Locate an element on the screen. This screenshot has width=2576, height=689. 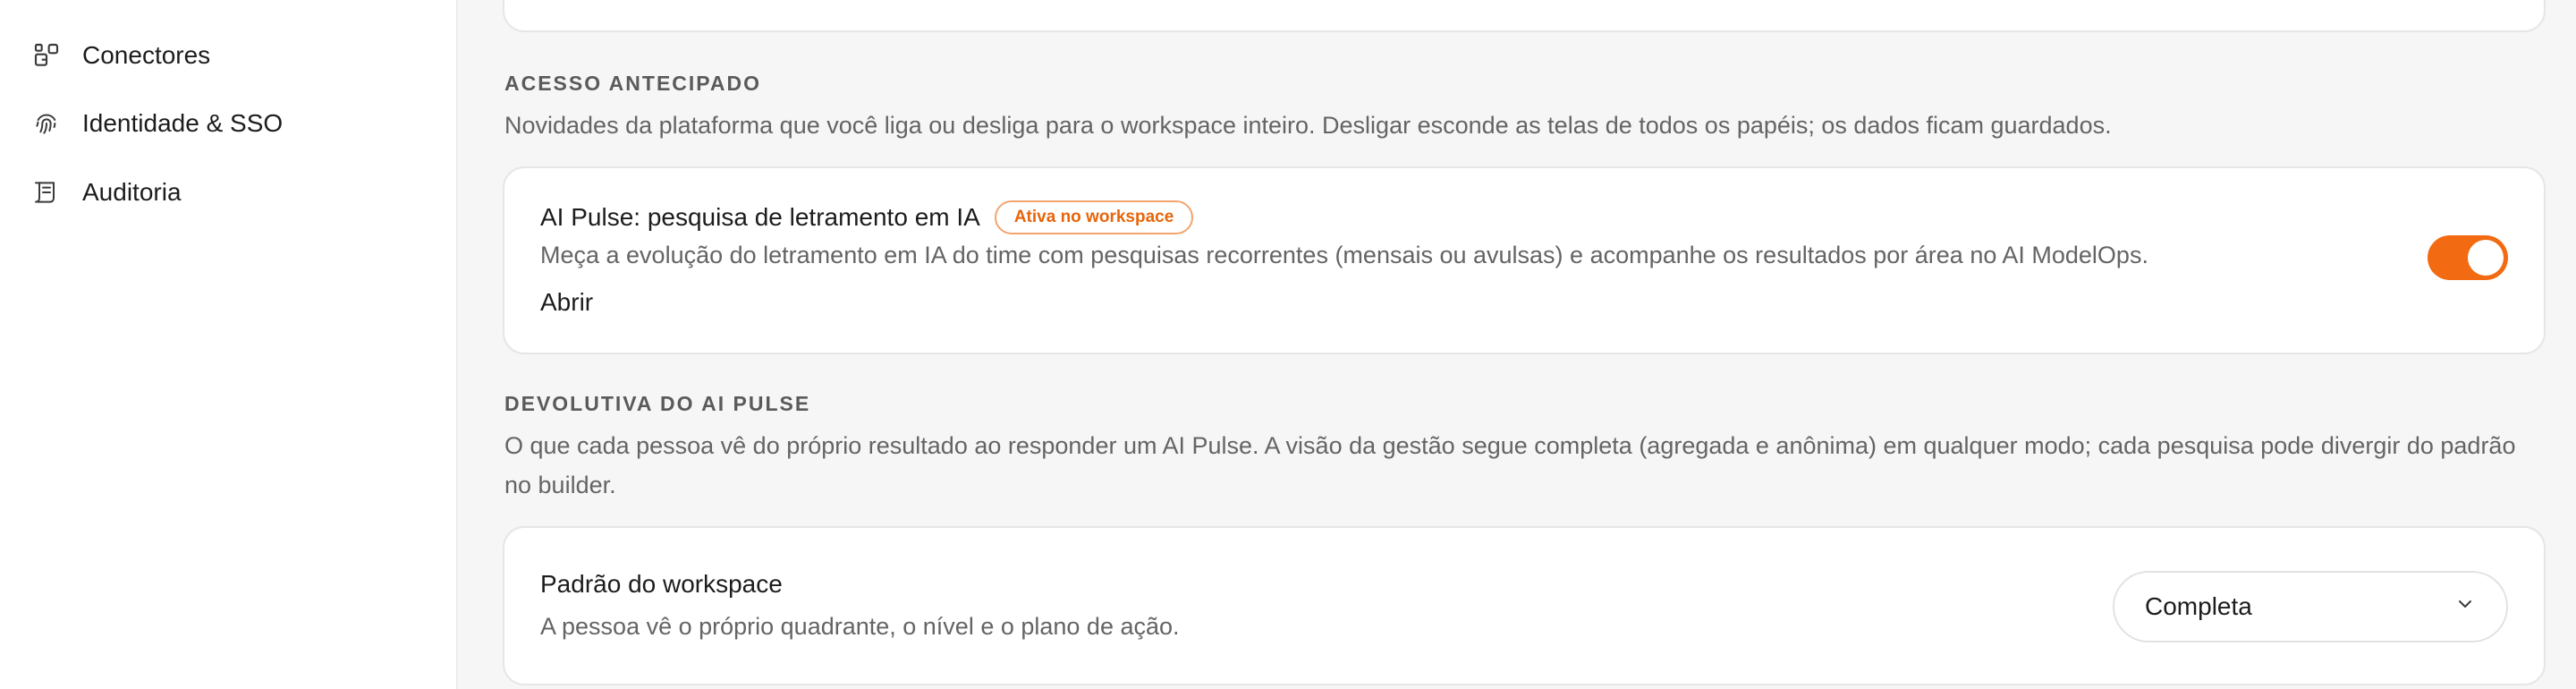
sidebar-item-connectors: Conectores is located at coordinates (121, 55).